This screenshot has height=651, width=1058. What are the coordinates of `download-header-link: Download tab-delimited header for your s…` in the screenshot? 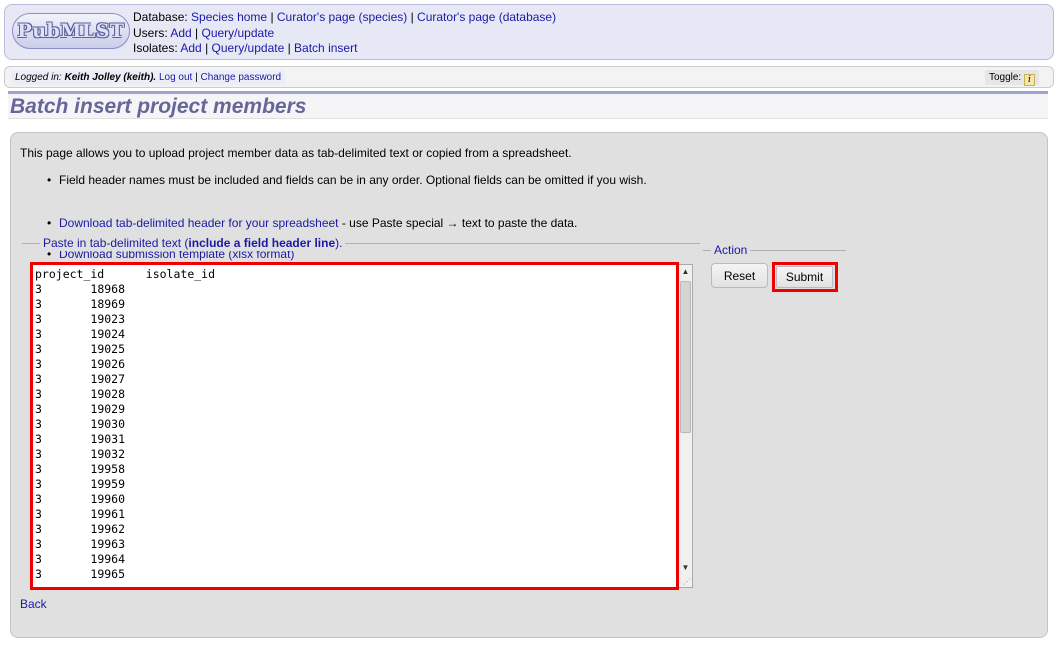 It's located at (199, 223).